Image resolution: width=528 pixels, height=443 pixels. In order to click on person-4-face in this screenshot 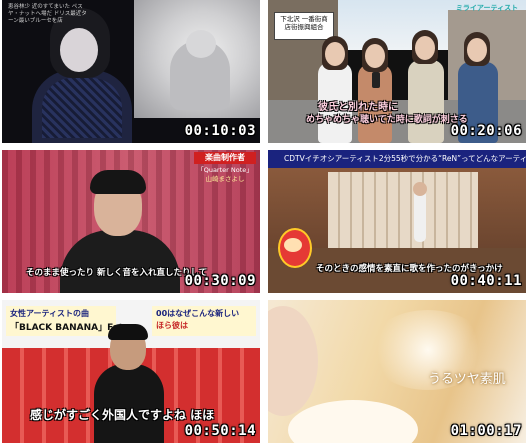, I will do `click(477, 50)`.